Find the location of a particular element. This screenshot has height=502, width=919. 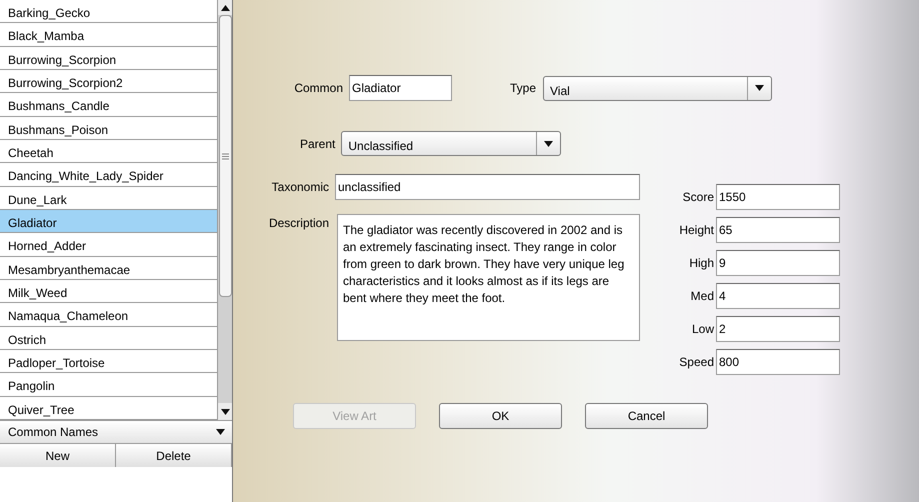

ok-button: OK is located at coordinates (500, 416).